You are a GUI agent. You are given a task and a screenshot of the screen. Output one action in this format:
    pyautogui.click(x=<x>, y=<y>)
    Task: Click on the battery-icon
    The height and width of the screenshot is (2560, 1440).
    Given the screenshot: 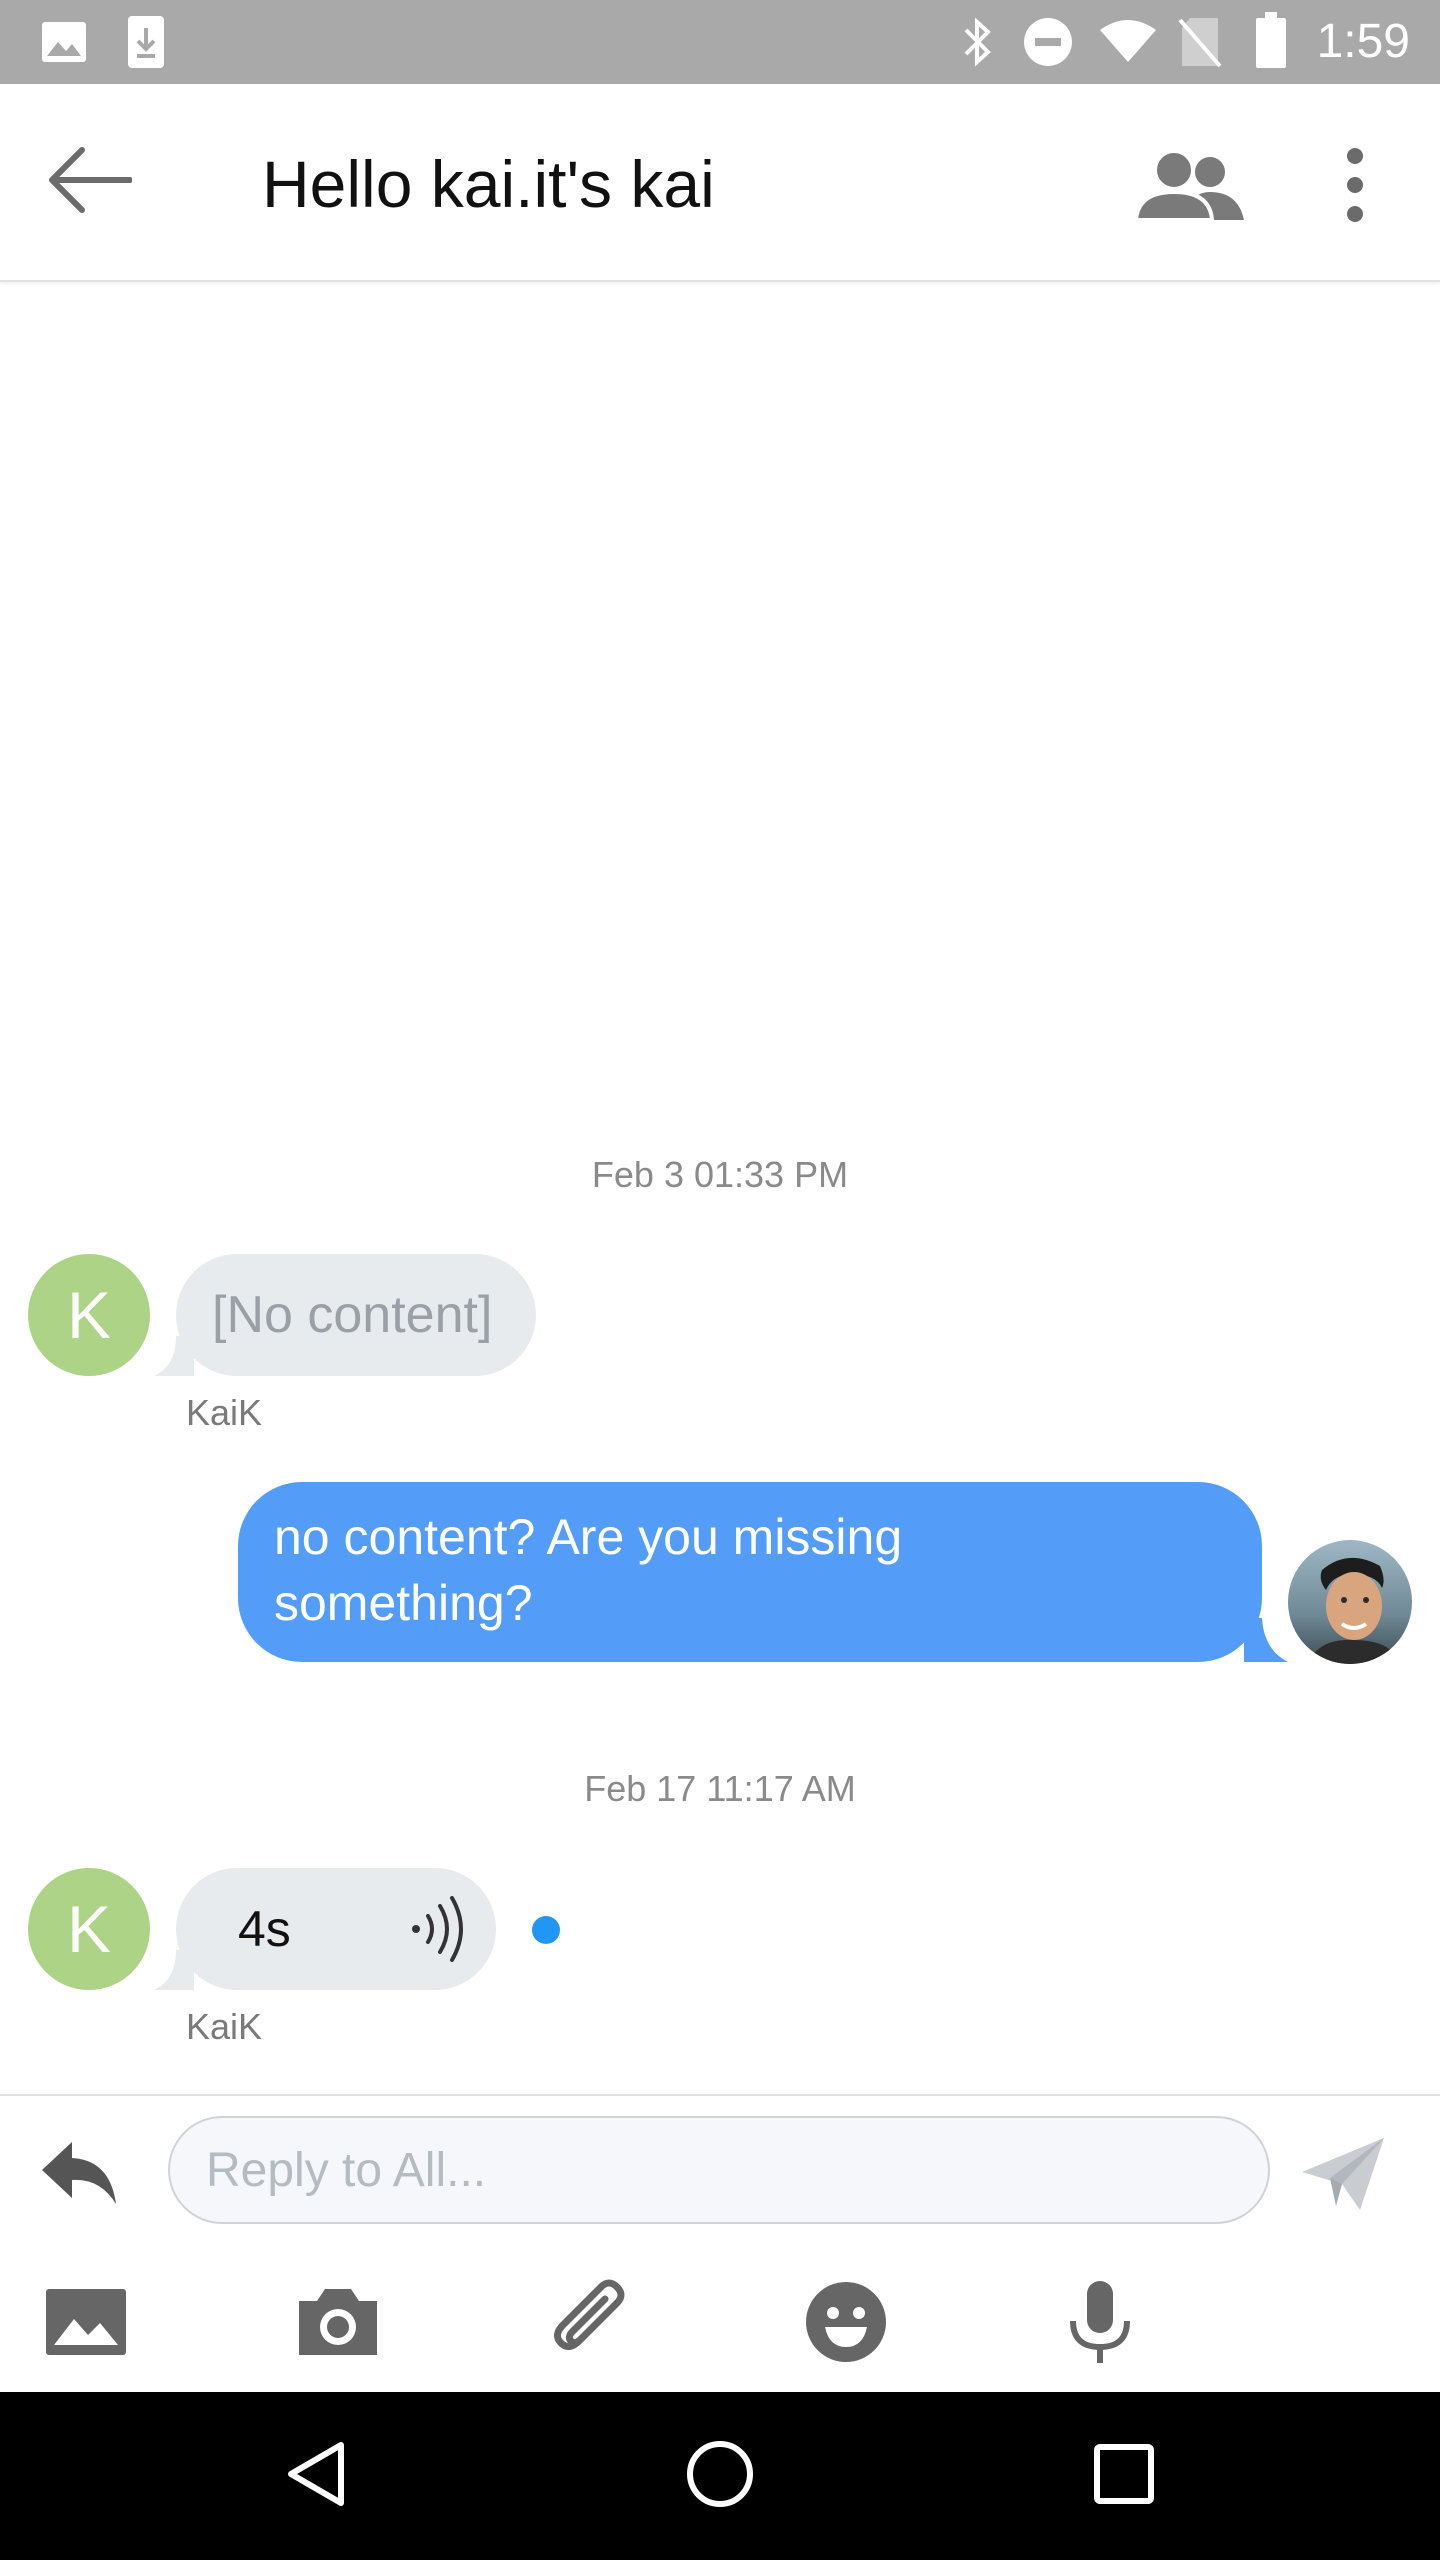 What is the action you would take?
    pyautogui.click(x=1271, y=43)
    